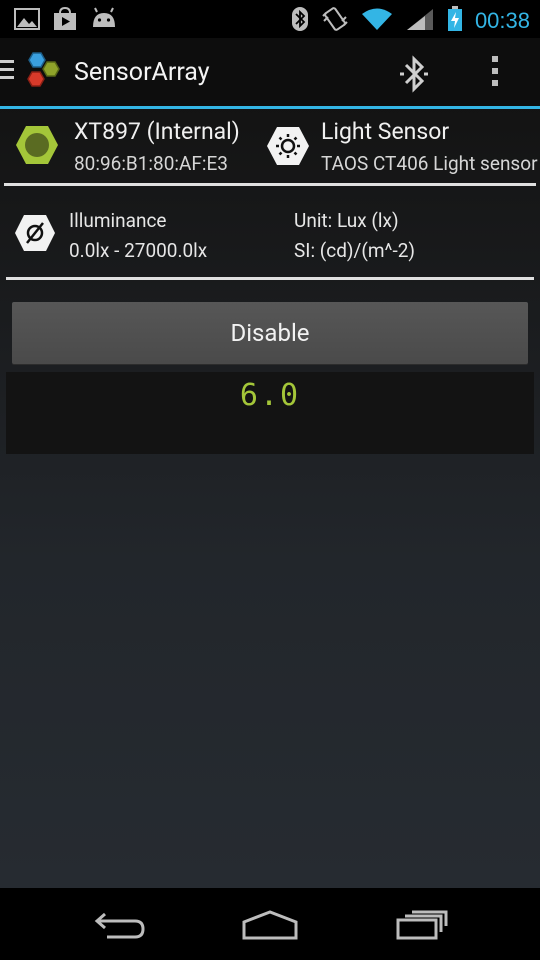 The height and width of the screenshot is (960, 540). Describe the element at coordinates (495, 74) in the screenshot. I see `overflow-menu-icon` at that location.